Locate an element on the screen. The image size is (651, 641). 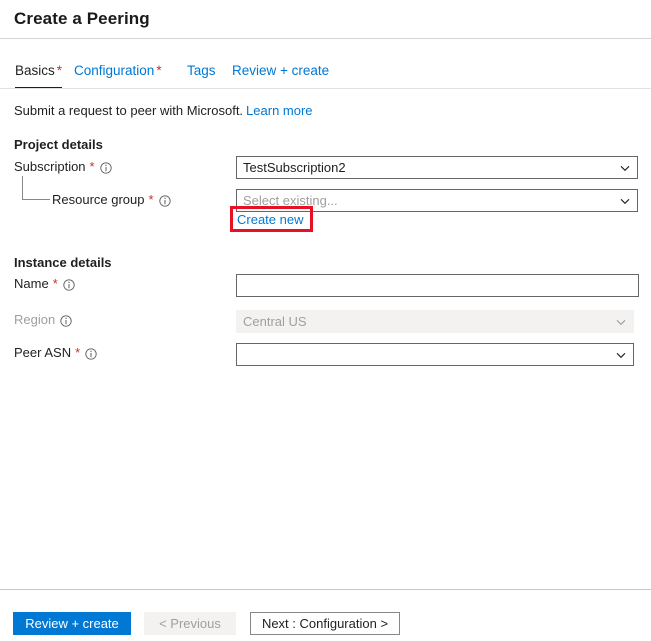
tree-connector-line is located at coordinates (36, 188).